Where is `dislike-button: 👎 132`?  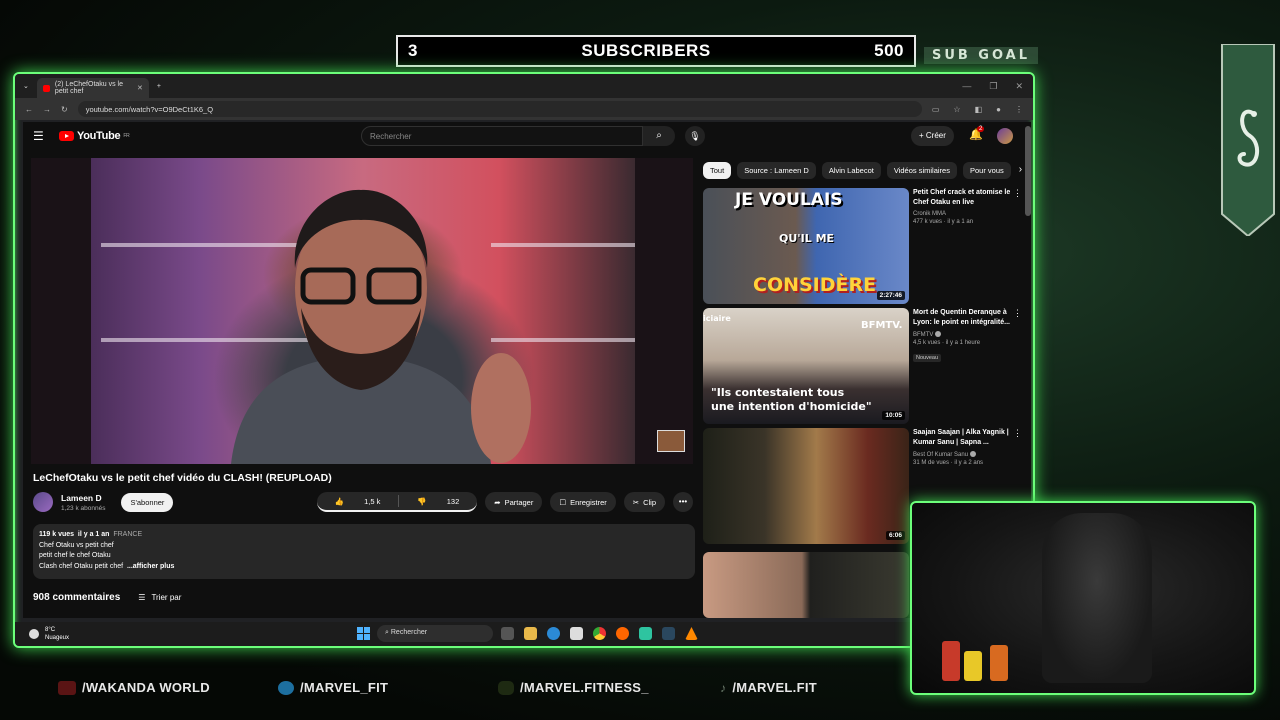
dislike-button: 👎 132 is located at coordinates (438, 501).